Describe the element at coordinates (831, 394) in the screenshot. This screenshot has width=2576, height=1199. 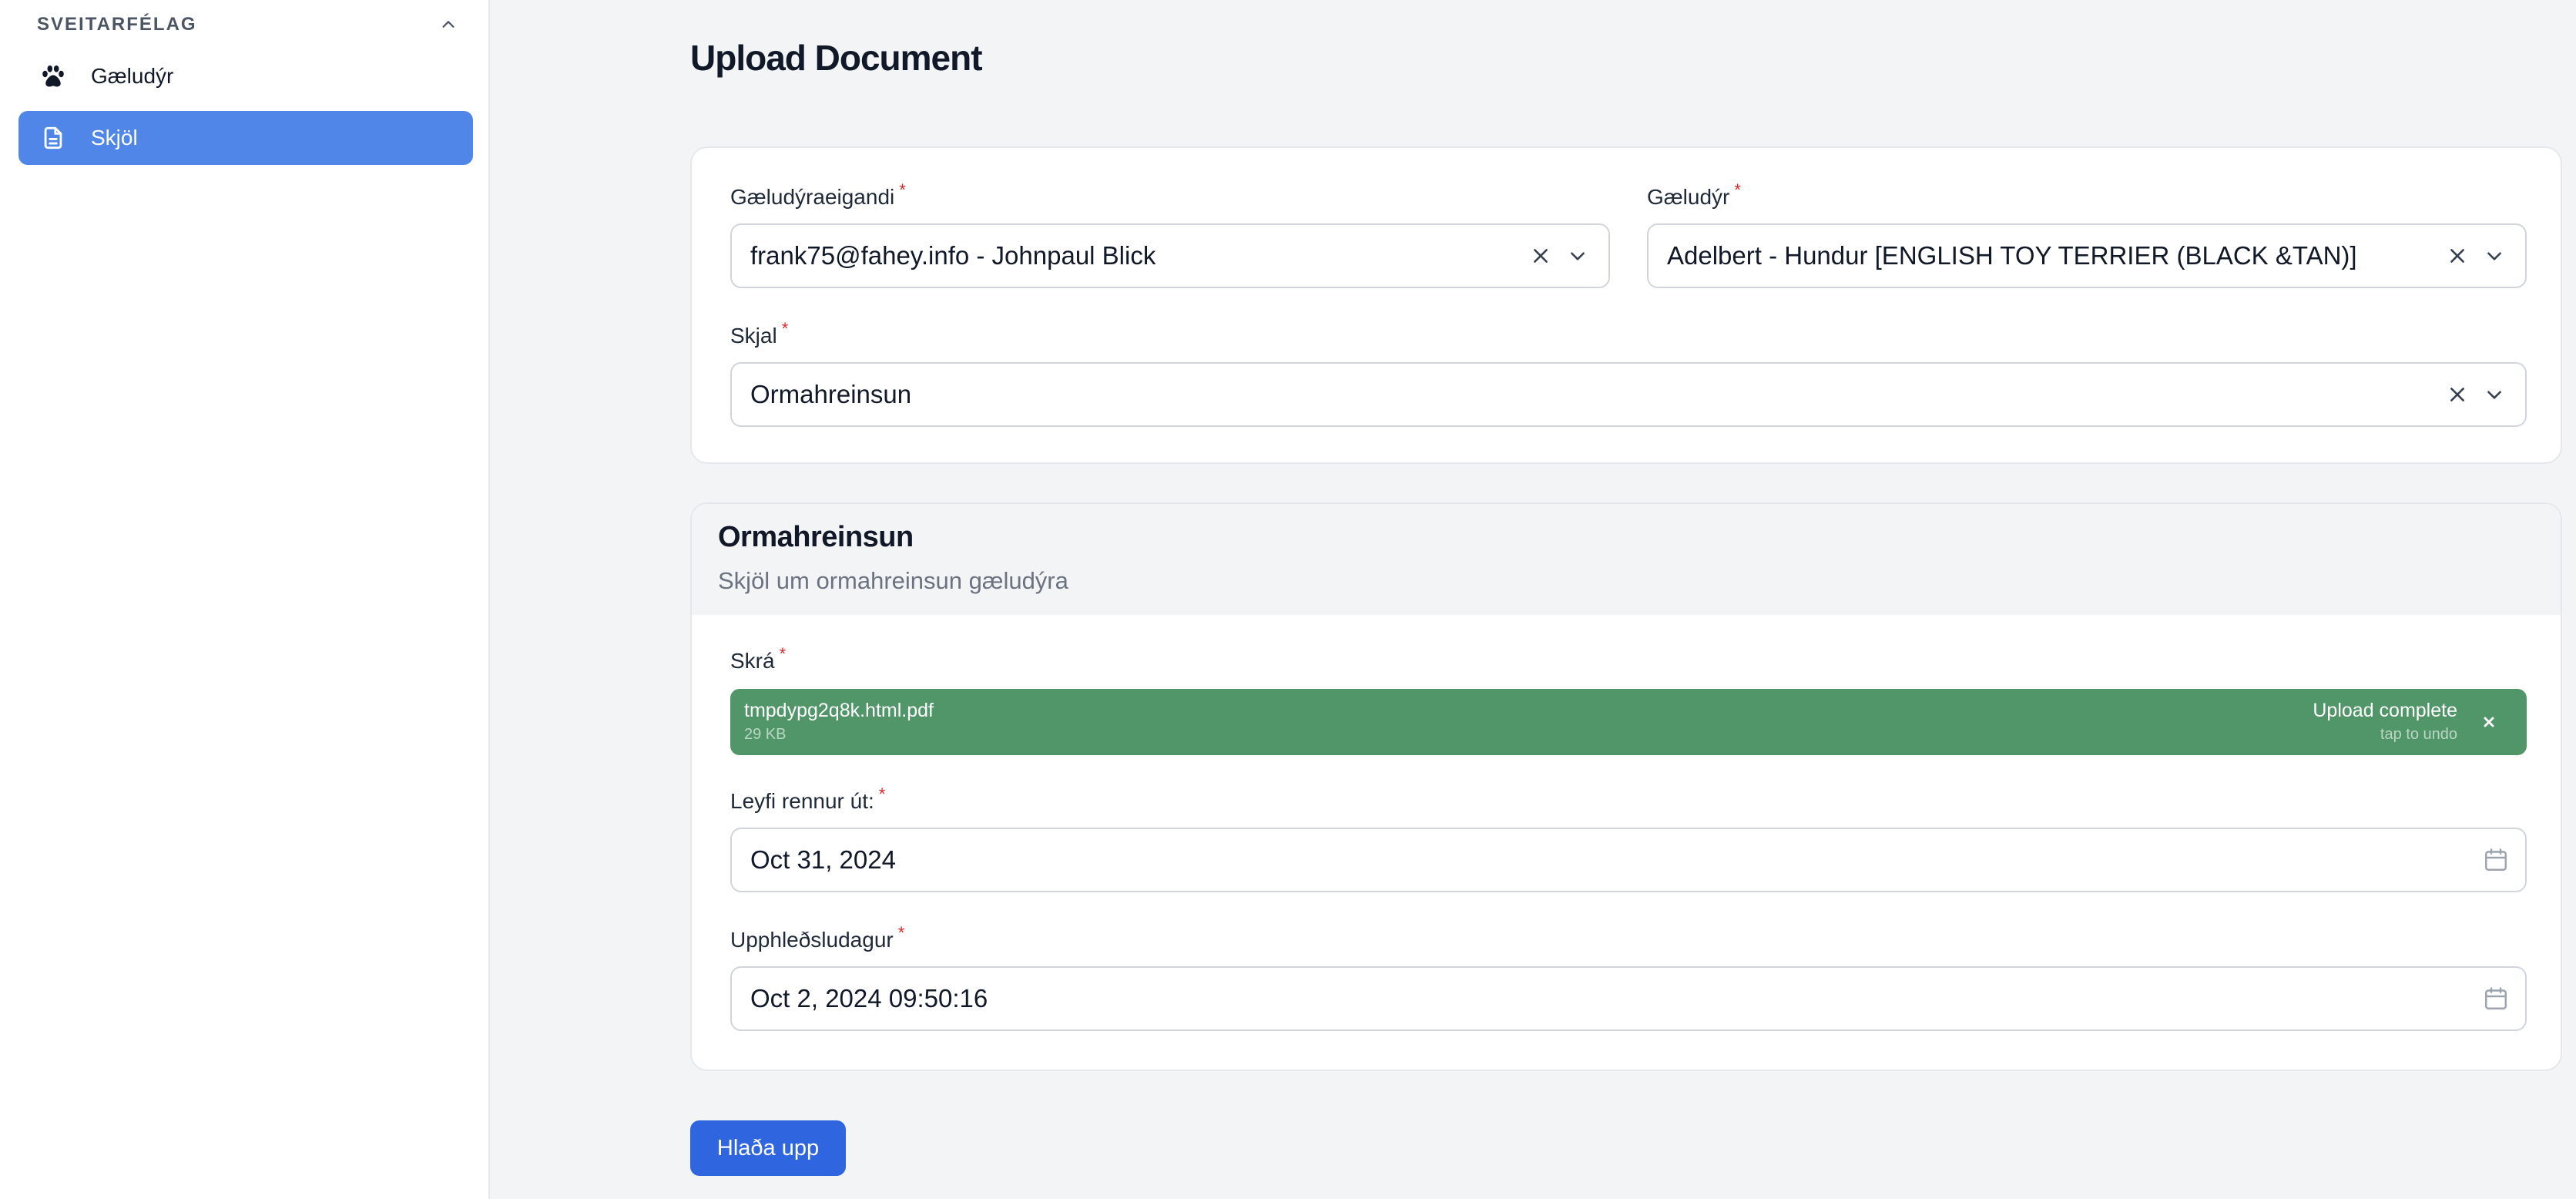
I see `document-type-select-value: Ormahreinsun` at that location.